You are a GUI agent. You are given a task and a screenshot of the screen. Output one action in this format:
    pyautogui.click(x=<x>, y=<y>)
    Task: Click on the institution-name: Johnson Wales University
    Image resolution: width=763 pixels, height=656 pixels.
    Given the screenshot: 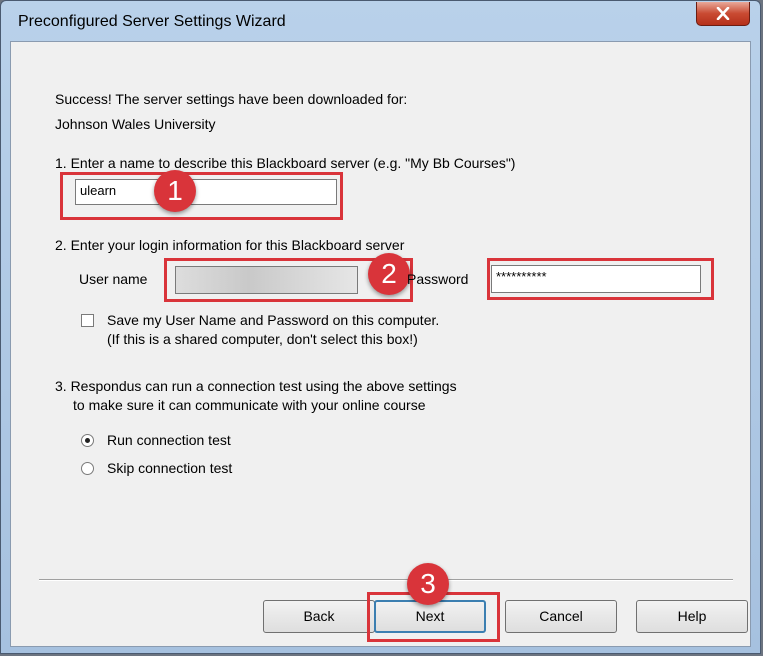 What is the action you would take?
    pyautogui.click(x=135, y=124)
    